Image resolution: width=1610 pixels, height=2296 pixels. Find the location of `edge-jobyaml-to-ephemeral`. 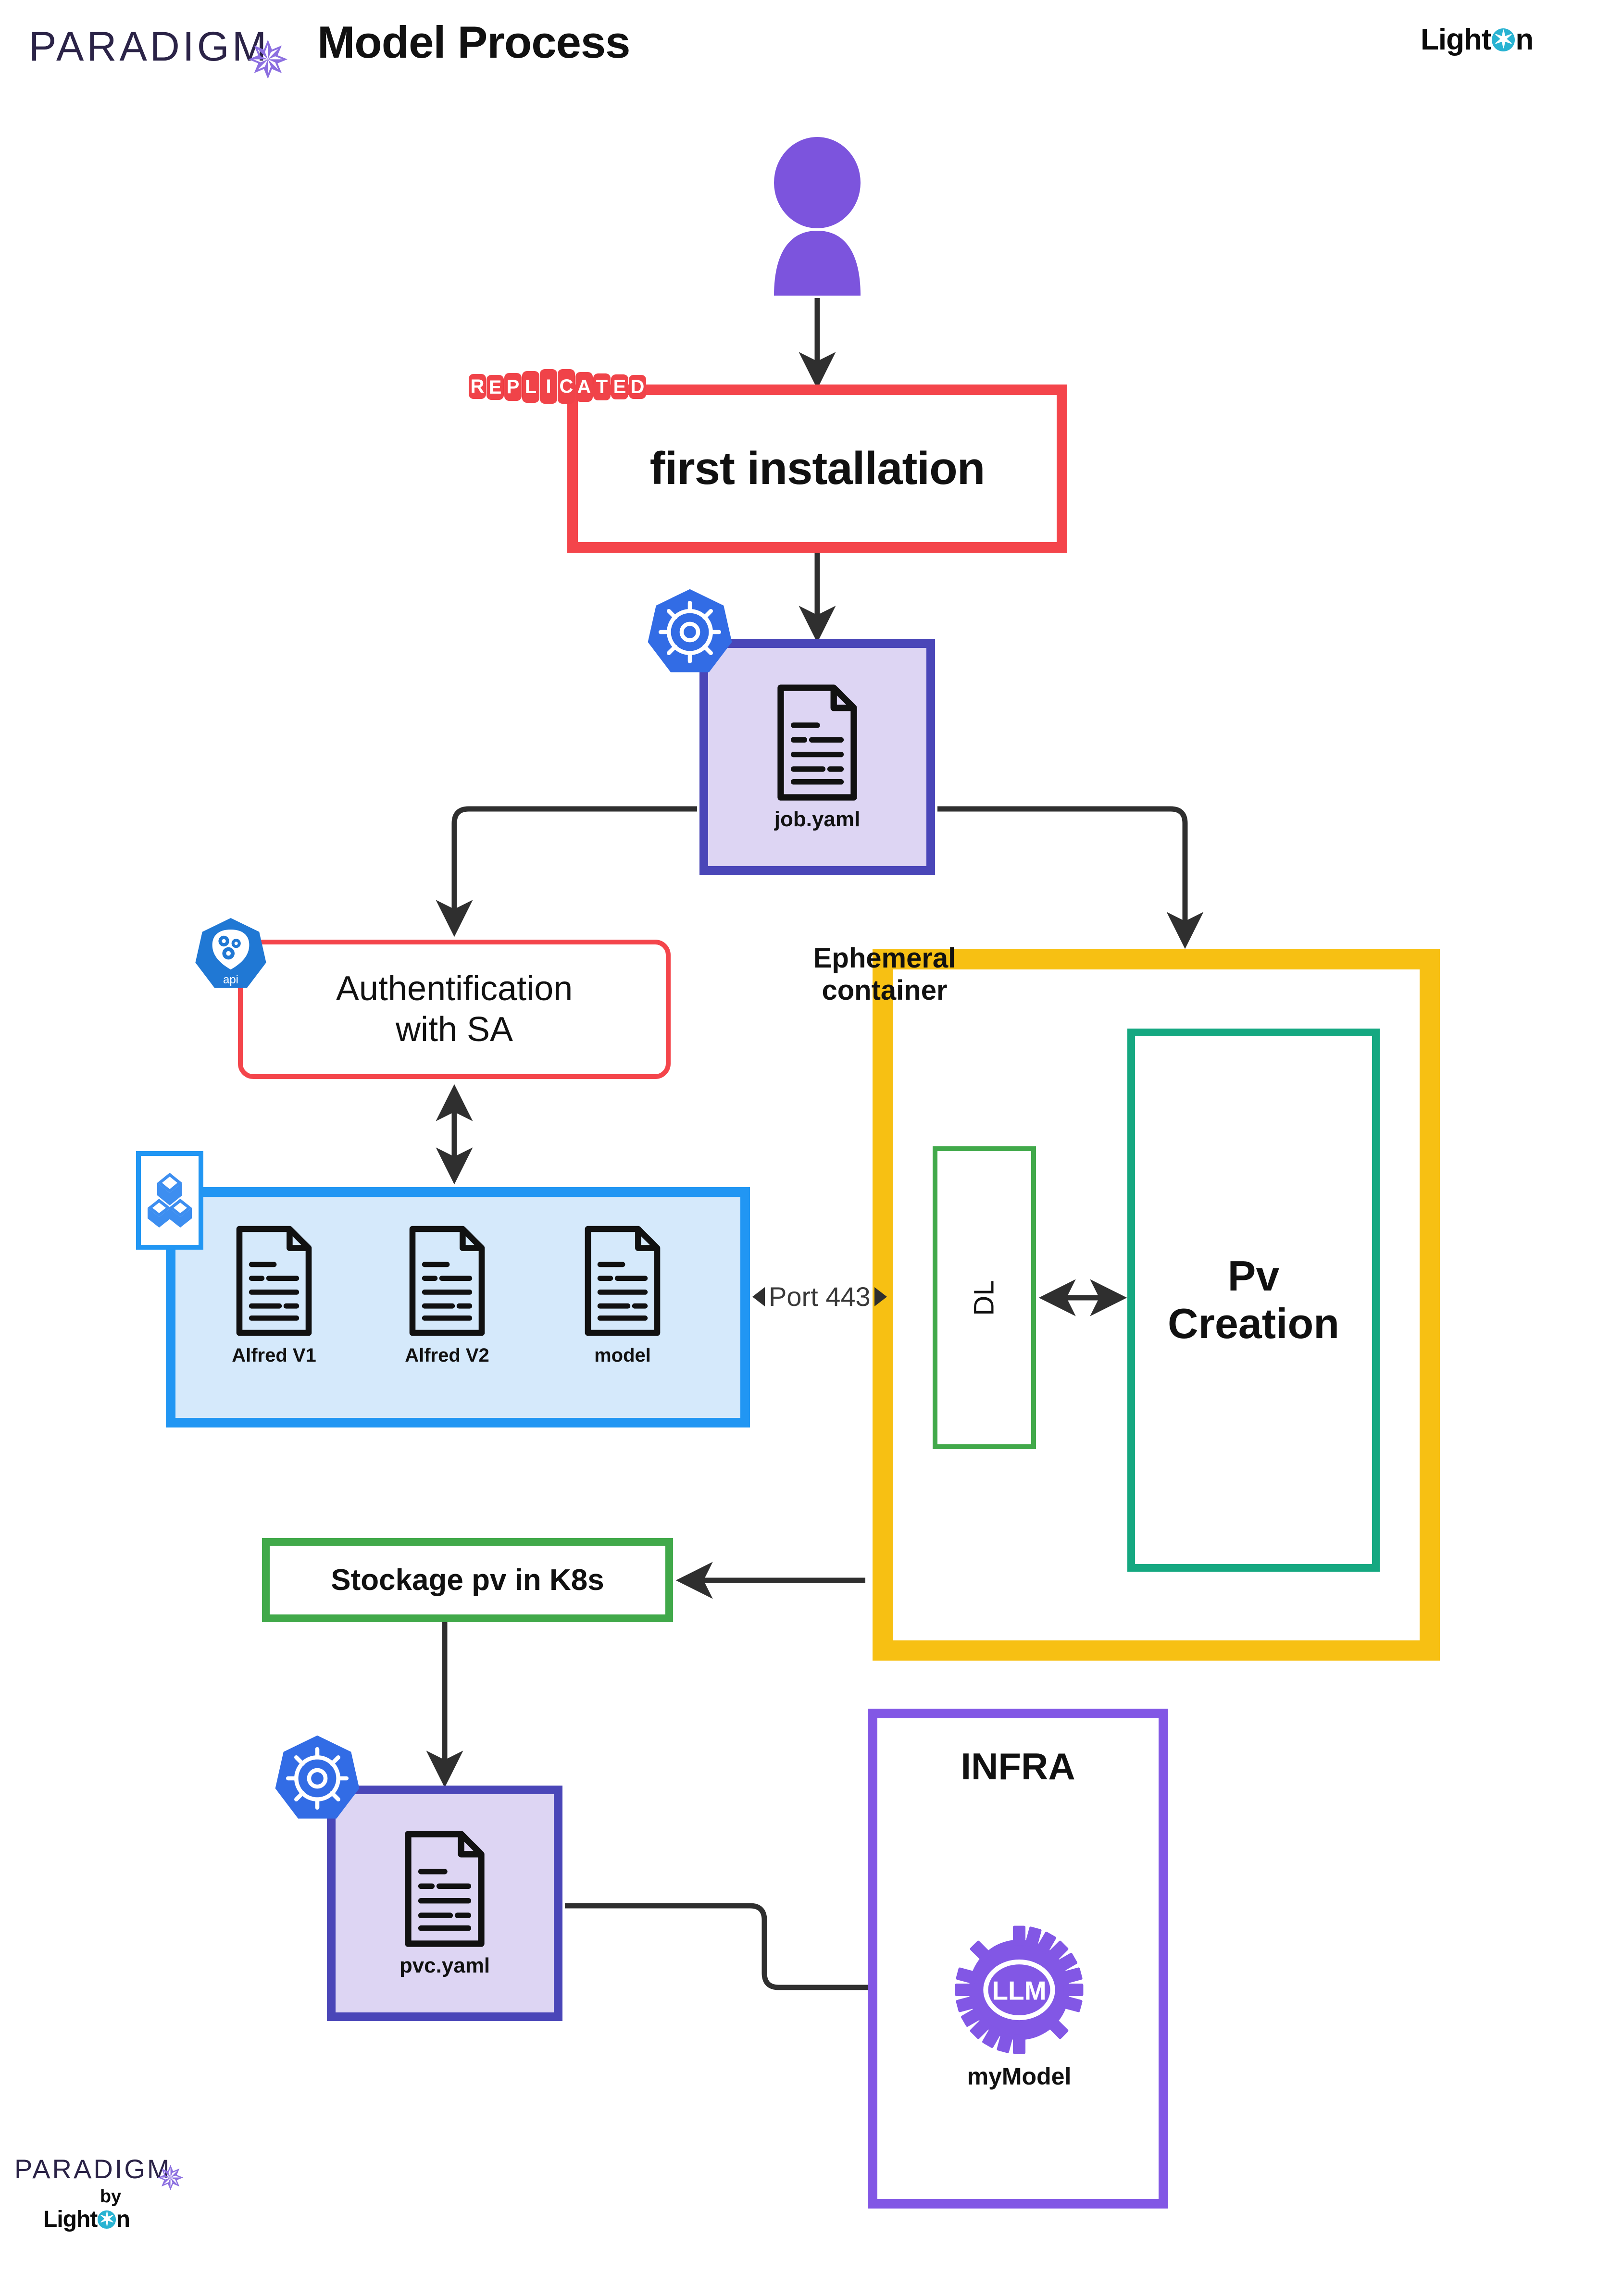

edge-jobyaml-to-ephemeral is located at coordinates (1070, 877).